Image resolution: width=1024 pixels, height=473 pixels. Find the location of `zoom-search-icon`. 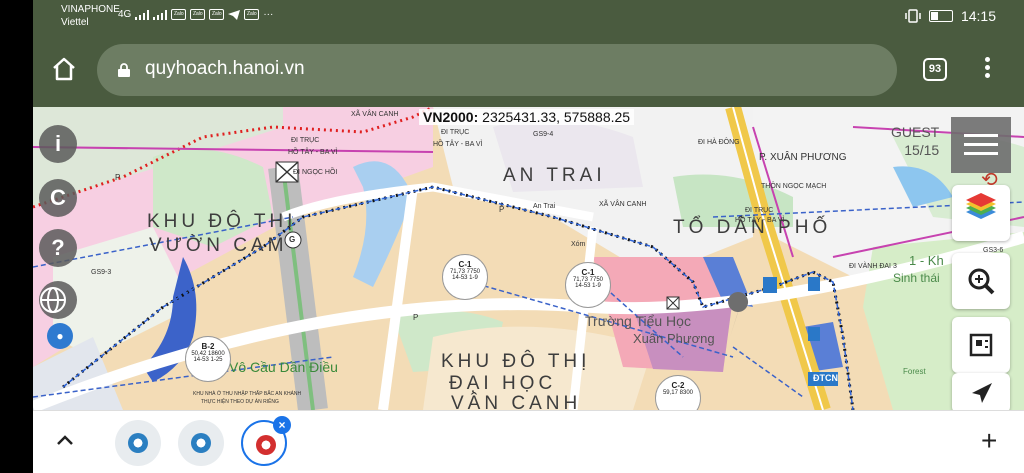

zoom-search-icon is located at coordinates (981, 281).